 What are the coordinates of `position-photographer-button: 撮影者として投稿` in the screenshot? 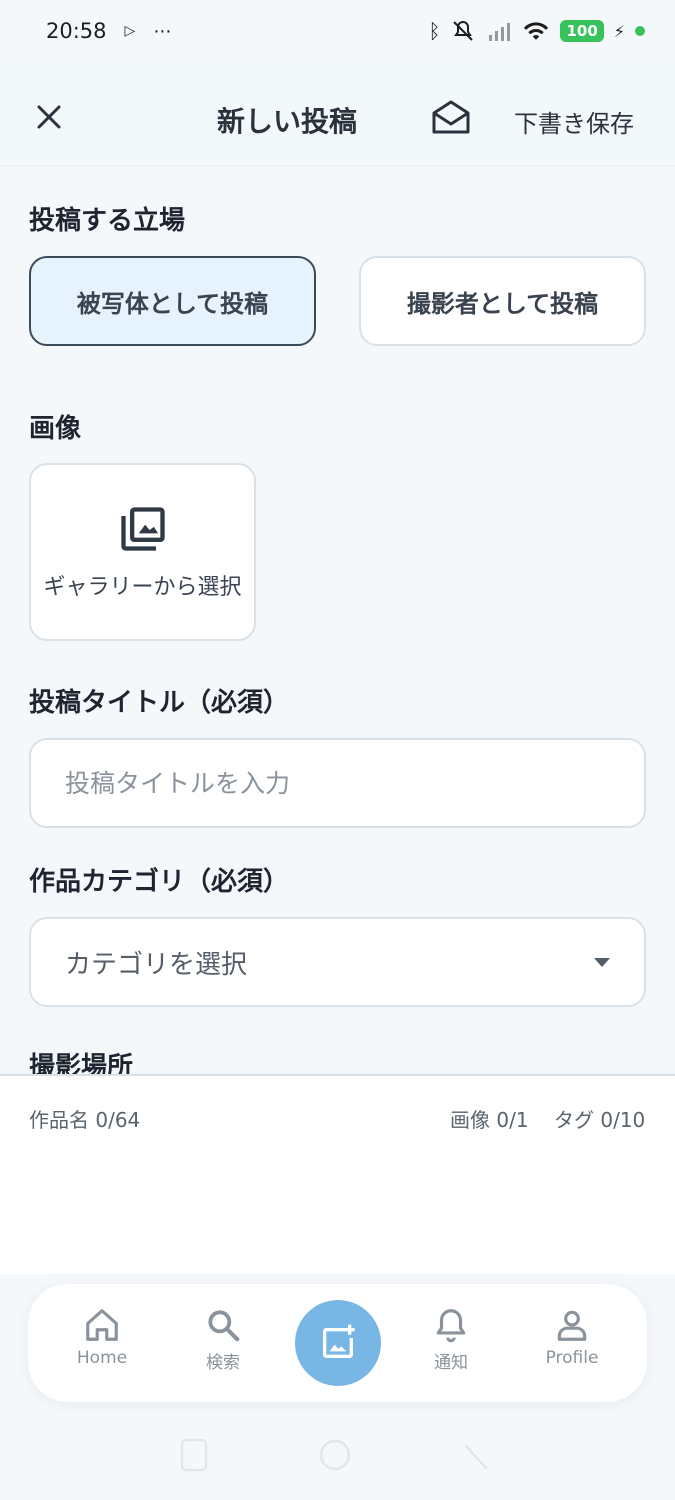 It's located at (502, 301).